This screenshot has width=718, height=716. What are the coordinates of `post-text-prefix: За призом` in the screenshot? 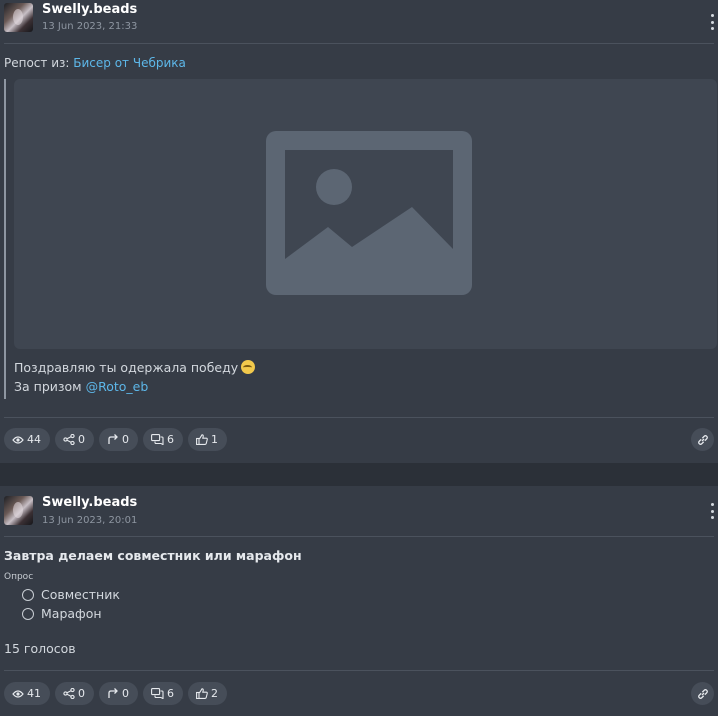 It's located at (50, 386).